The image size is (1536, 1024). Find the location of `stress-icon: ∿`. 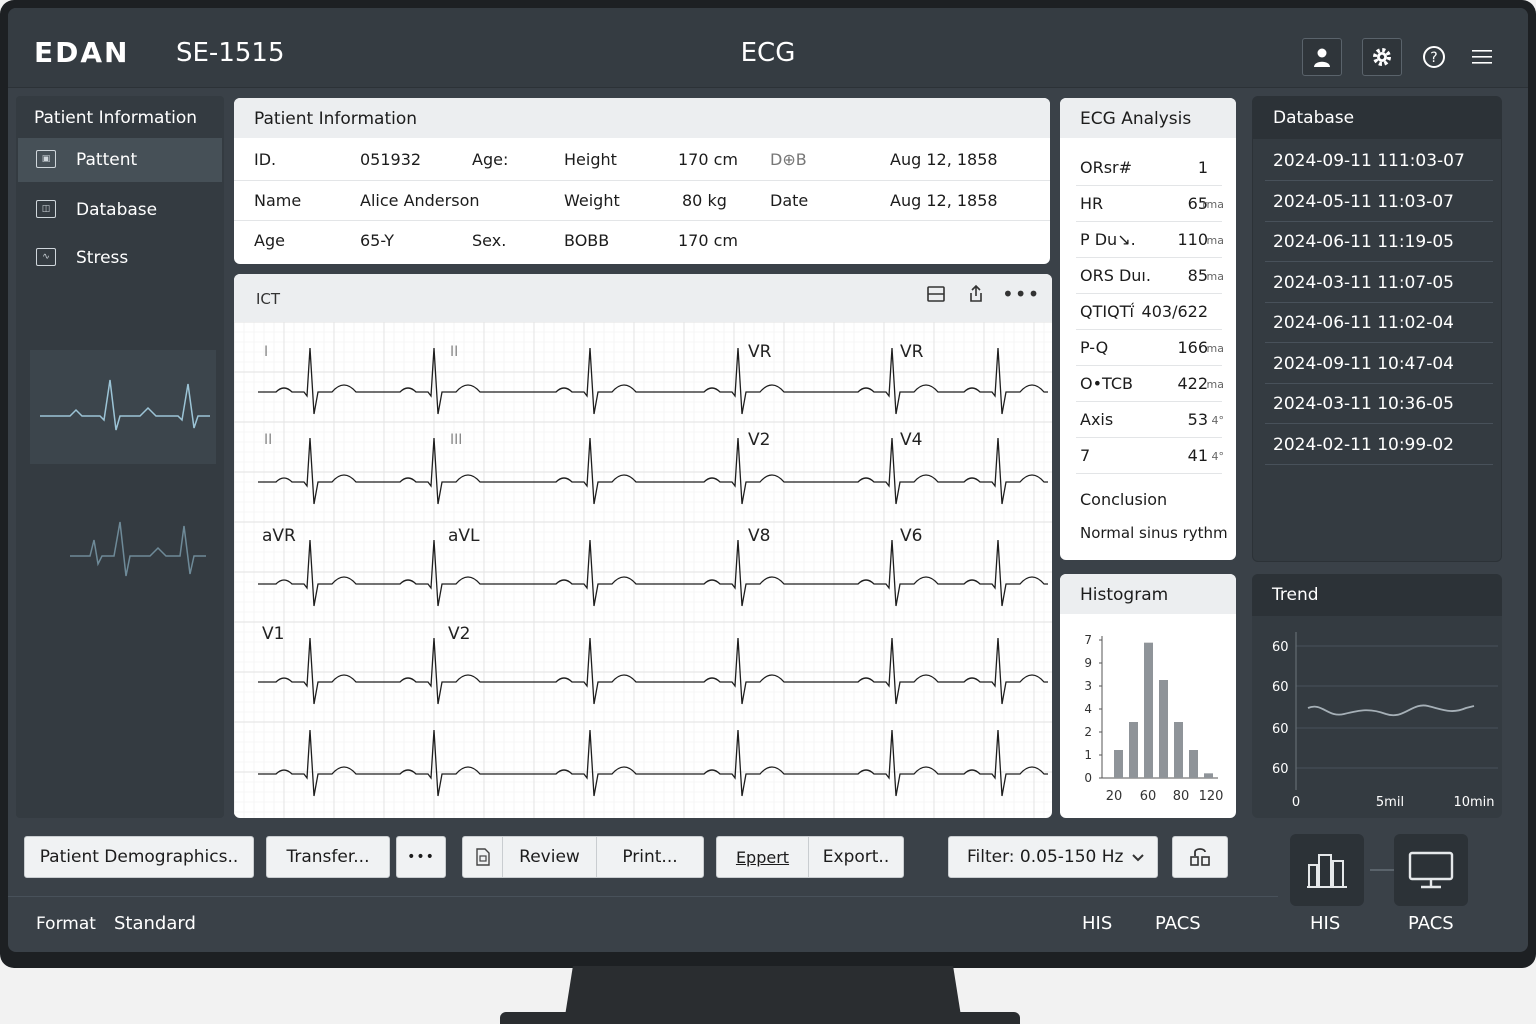

stress-icon: ∿ is located at coordinates (46, 257).